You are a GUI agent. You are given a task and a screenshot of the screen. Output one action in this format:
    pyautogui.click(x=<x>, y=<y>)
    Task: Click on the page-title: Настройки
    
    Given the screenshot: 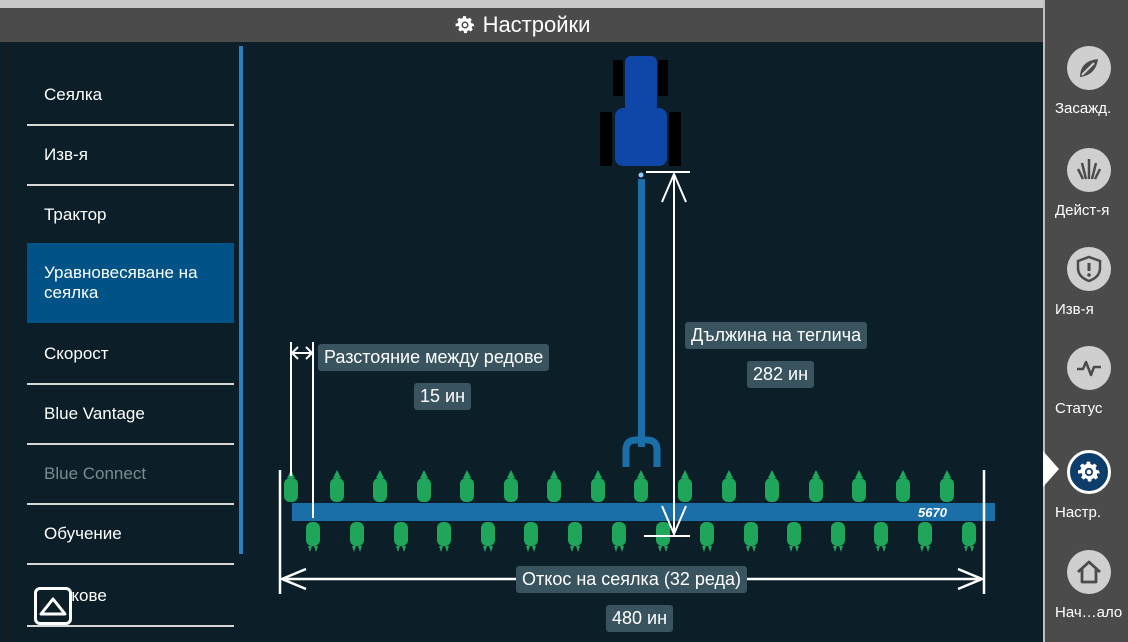 What is the action you would take?
    pyautogui.click(x=536, y=24)
    